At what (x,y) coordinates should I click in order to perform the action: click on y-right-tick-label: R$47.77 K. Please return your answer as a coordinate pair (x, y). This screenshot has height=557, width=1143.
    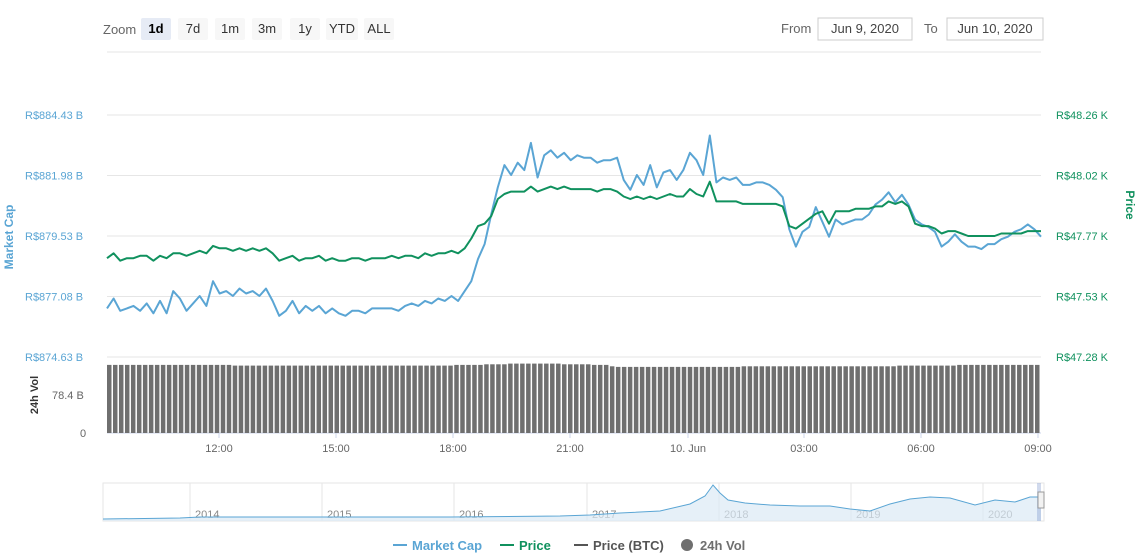
    Looking at the image, I should click on (1082, 237).